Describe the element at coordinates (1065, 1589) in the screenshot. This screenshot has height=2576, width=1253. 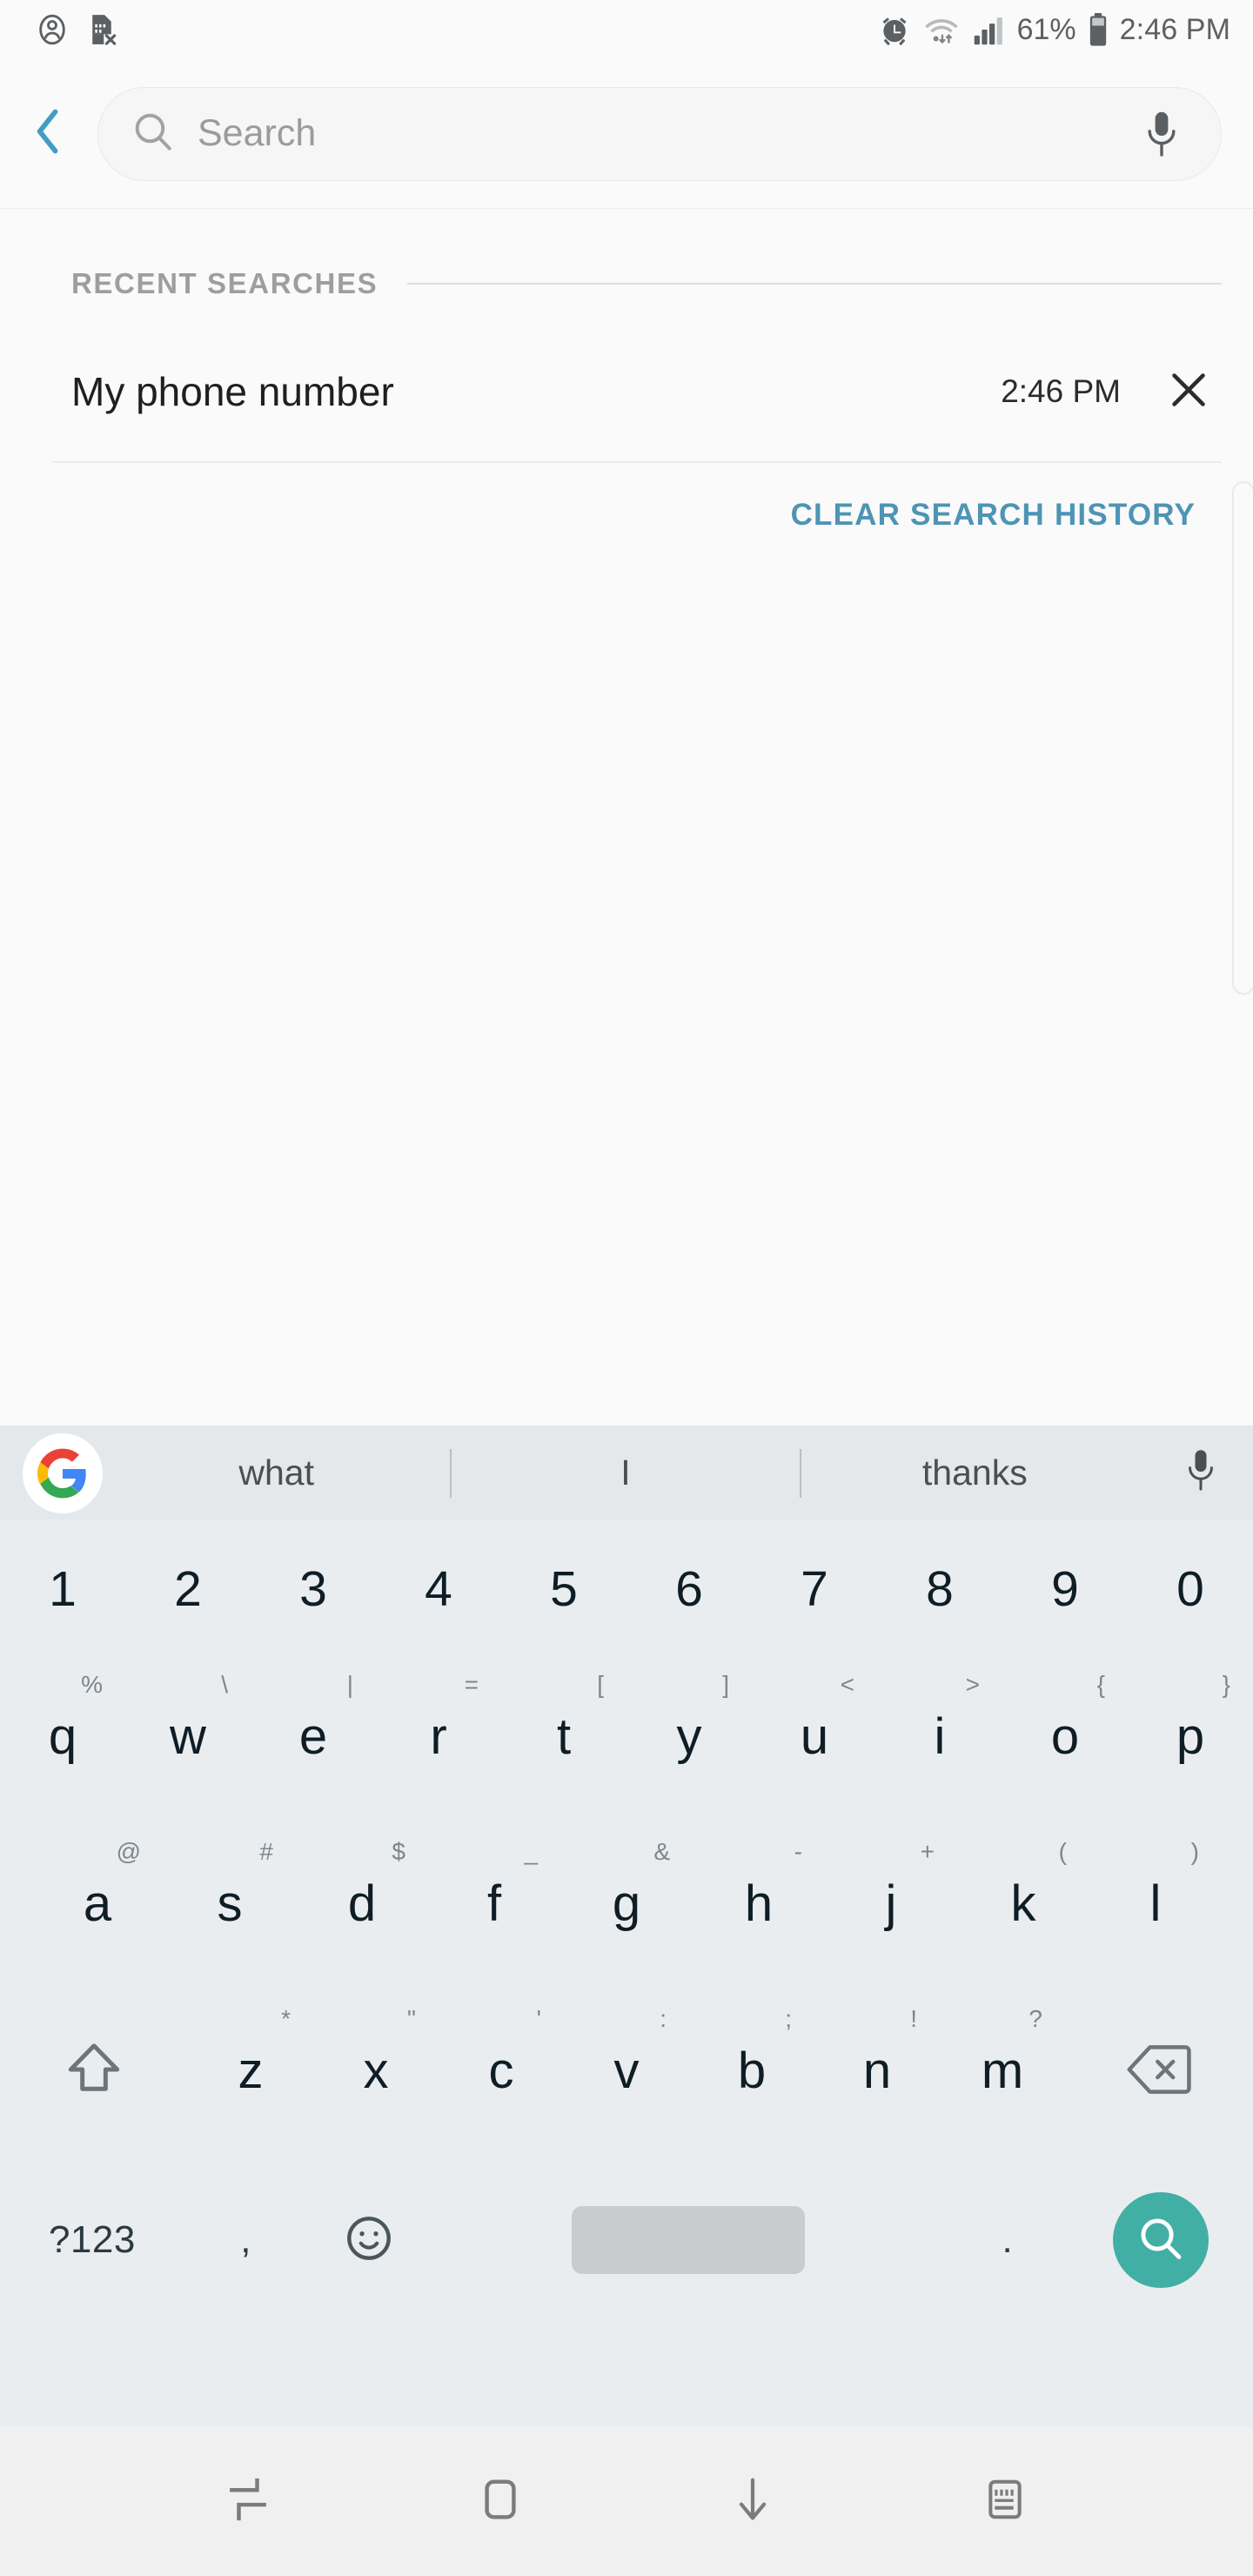
I see `key-9: 9` at that location.